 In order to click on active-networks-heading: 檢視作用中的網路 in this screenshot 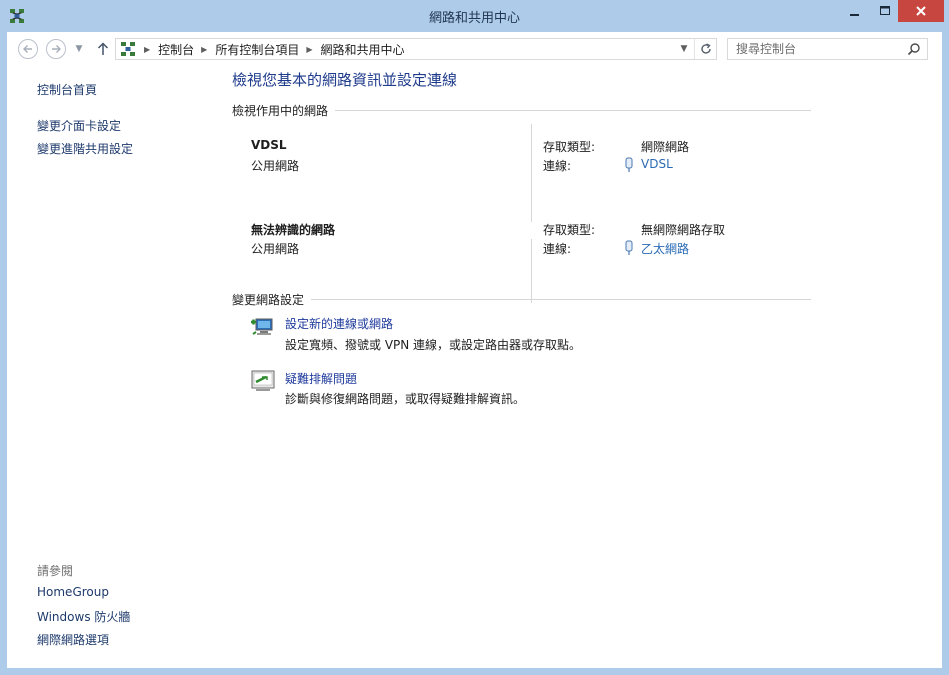, I will do `click(280, 111)`.